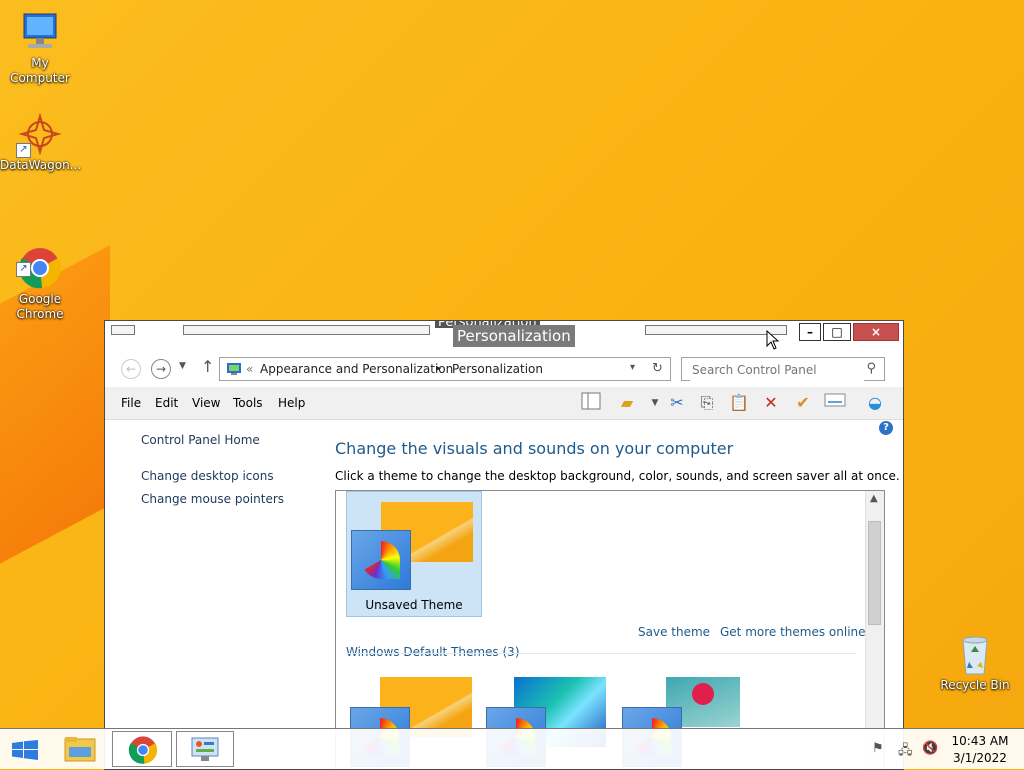 The width and height of the screenshot is (1024, 770). I want to click on change-desktop-icons-link: Change desktop icons, so click(207, 476).